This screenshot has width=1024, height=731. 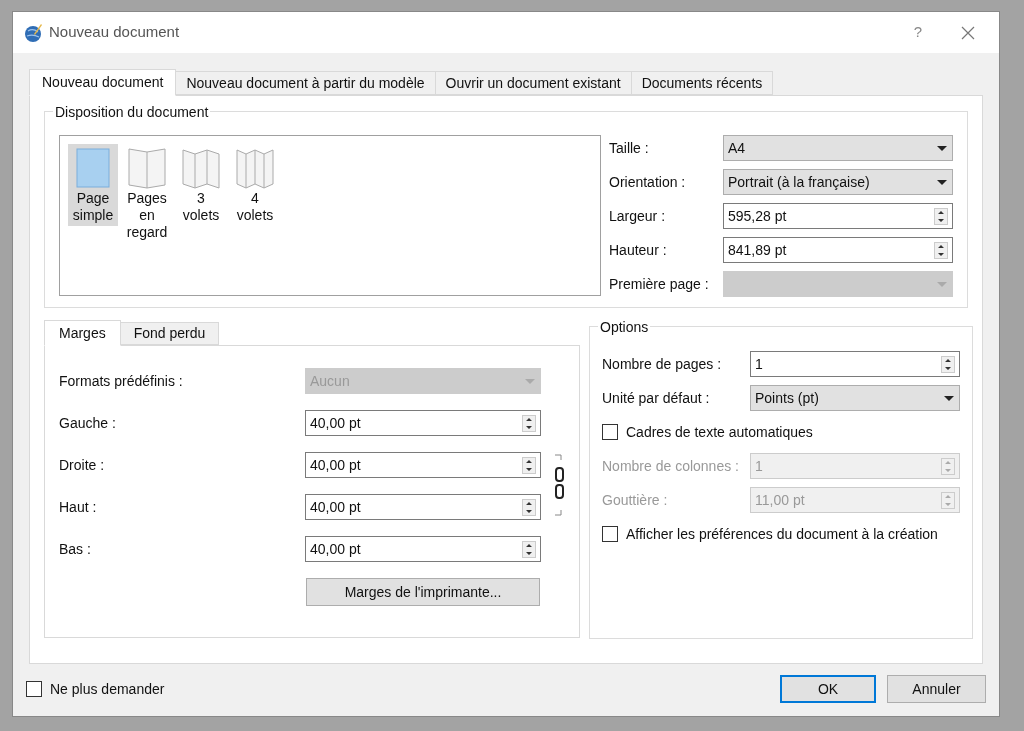 What do you see at coordinates (75, 549) in the screenshot?
I see `field-label: Bas :` at bounding box center [75, 549].